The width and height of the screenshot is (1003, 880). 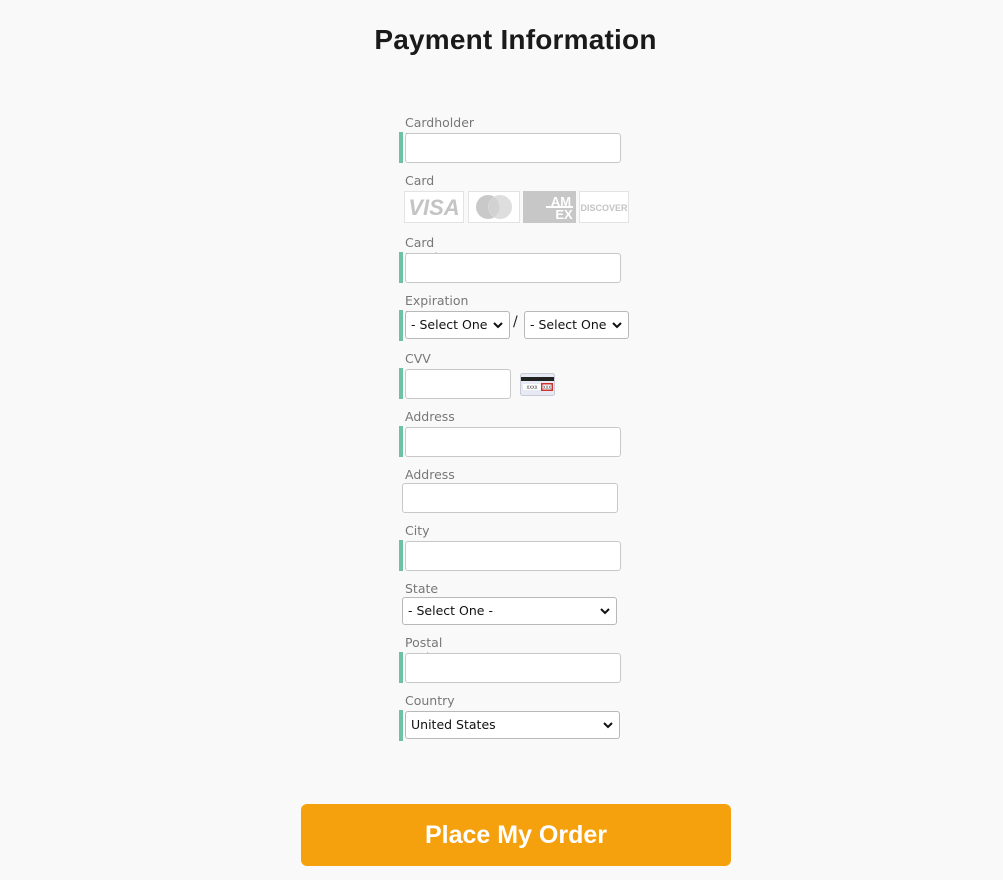 I want to click on card-back-cvv-icon: XXXX XXX, so click(x=537, y=385).